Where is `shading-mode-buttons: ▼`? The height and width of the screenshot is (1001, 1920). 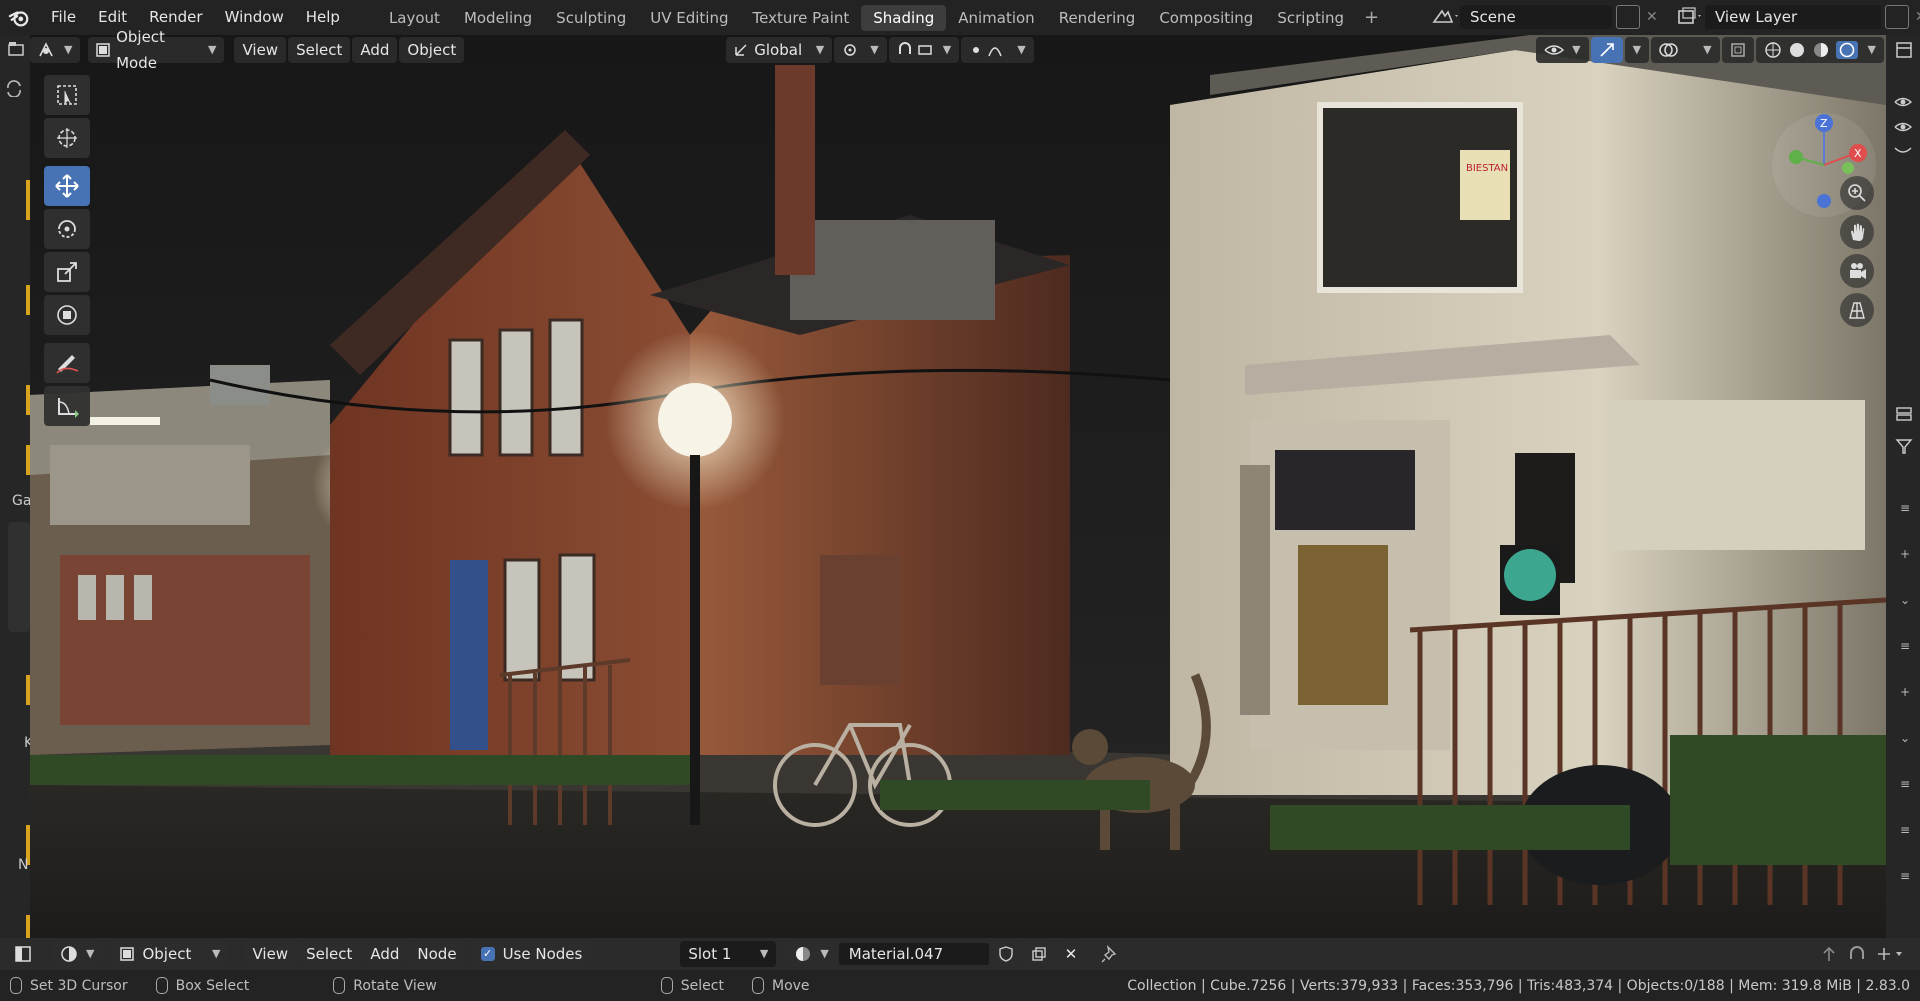 shading-mode-buttons: ▼ is located at coordinates (1819, 50).